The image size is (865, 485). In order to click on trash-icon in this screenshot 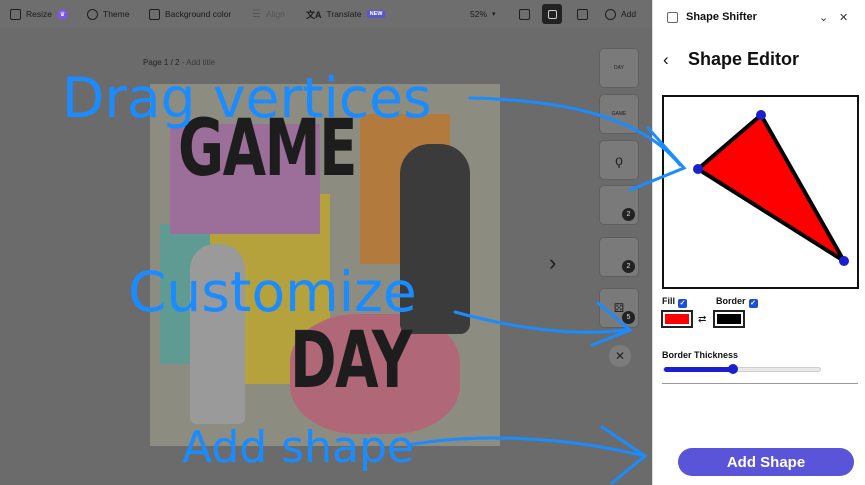, I will do `click(582, 14)`.